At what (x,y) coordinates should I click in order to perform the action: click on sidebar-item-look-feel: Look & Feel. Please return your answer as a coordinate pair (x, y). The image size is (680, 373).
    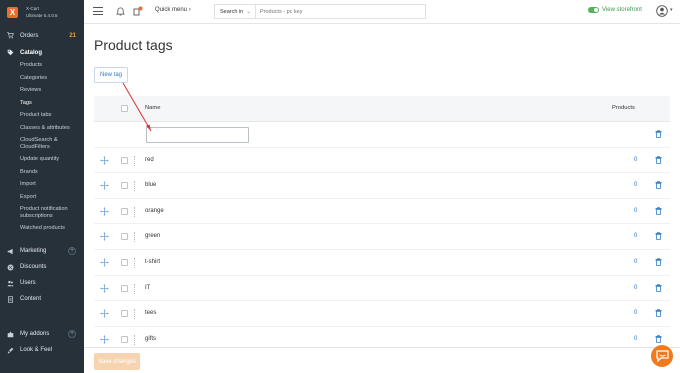
    Looking at the image, I should click on (42, 350).